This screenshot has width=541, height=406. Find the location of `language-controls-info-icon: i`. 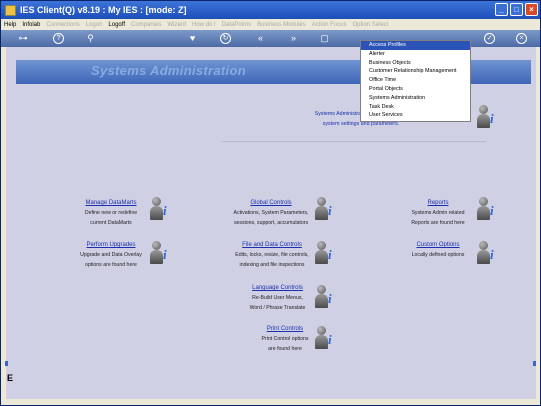

language-controls-info-icon: i is located at coordinates (325, 298).